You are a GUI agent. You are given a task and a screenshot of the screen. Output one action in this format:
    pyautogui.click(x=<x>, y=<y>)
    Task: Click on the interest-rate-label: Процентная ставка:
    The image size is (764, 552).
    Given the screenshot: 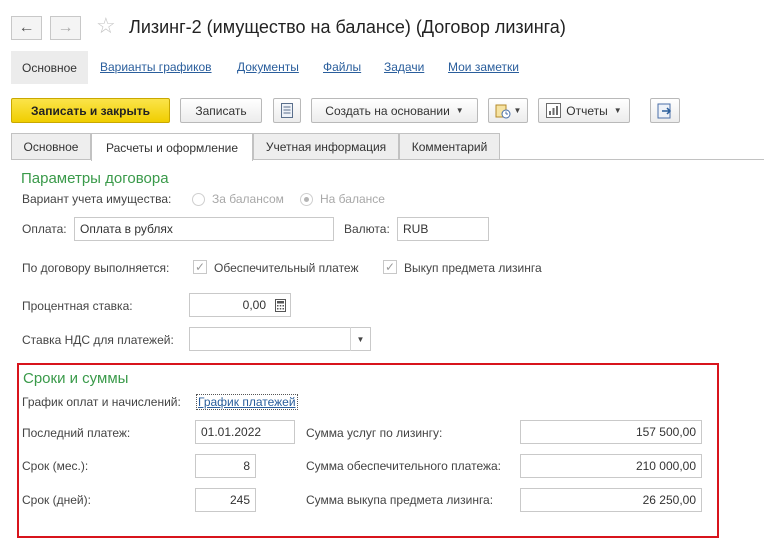 What is the action you would take?
    pyautogui.click(x=77, y=306)
    